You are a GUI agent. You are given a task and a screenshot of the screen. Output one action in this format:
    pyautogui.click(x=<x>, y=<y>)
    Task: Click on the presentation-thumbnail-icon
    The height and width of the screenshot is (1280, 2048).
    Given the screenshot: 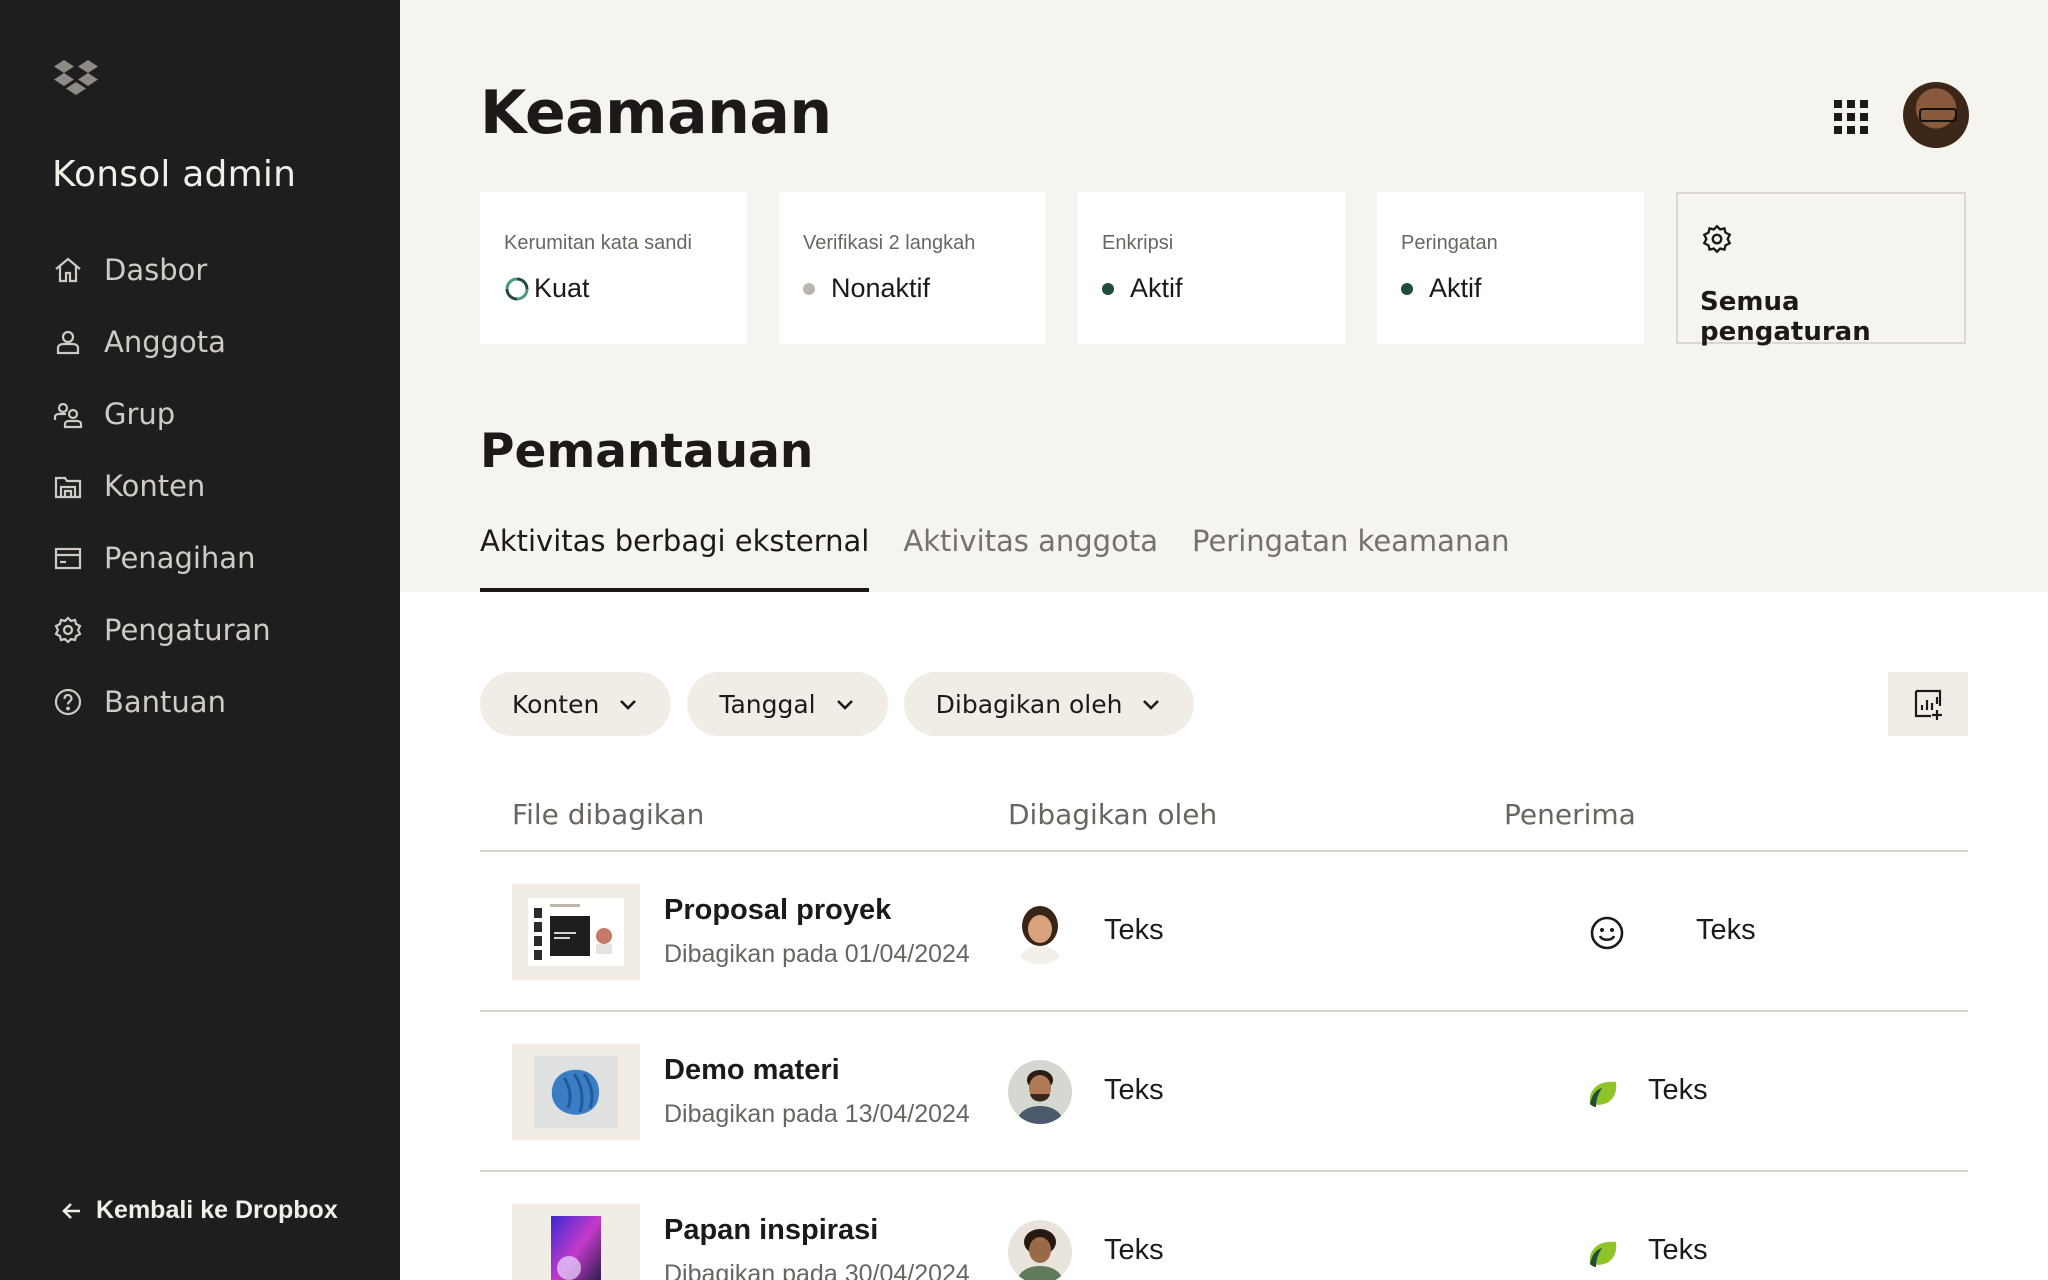 What is the action you would take?
    pyautogui.click(x=576, y=932)
    